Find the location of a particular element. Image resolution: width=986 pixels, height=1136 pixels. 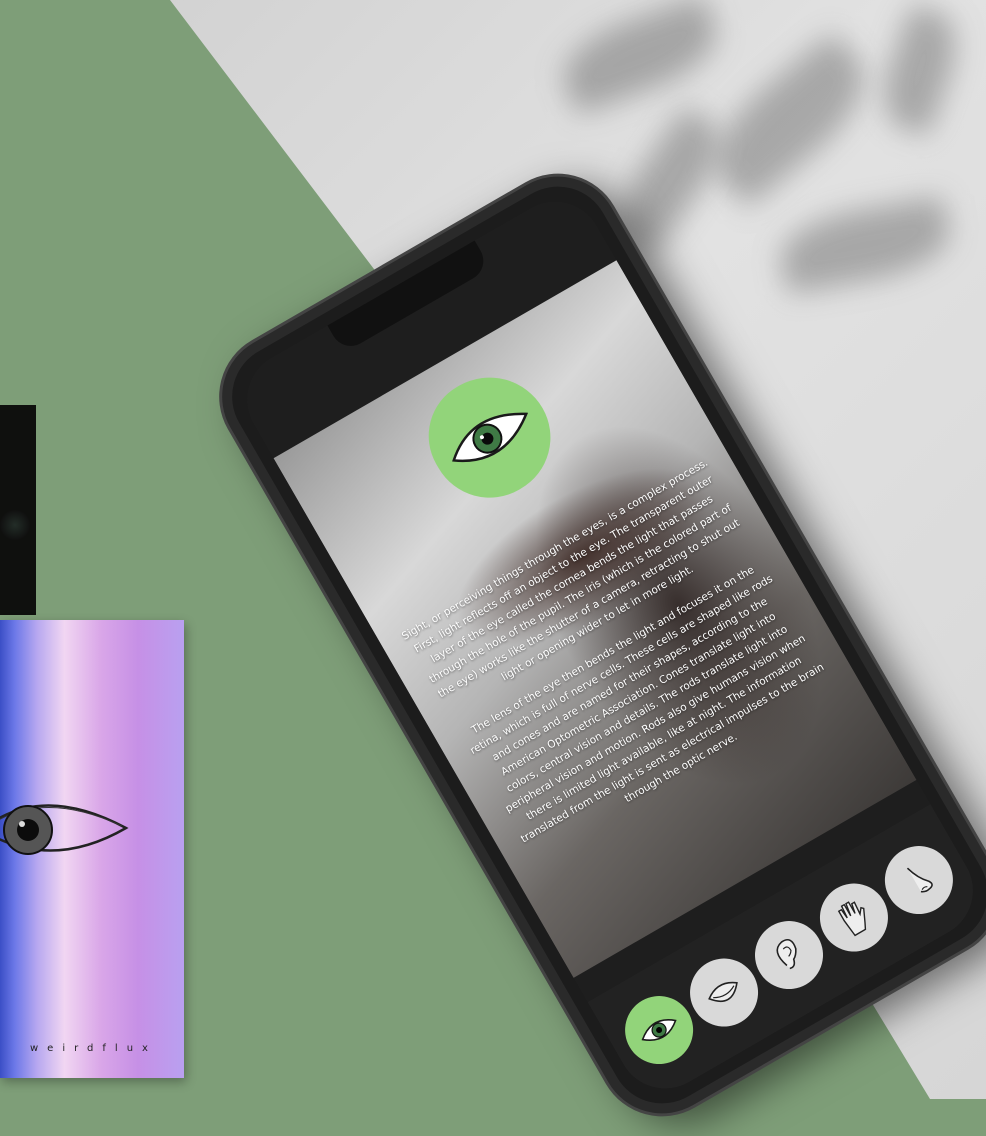

dark-poster-card is located at coordinates (18, 510).